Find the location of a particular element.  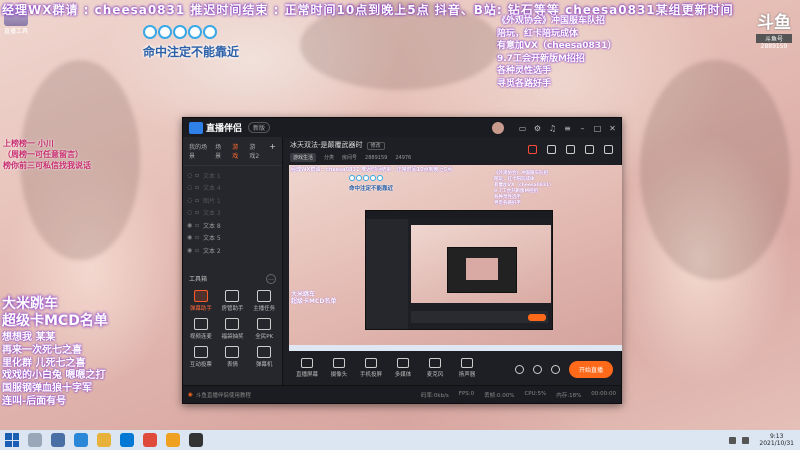

start-live-button: 开始直播 is located at coordinates (590, 369).